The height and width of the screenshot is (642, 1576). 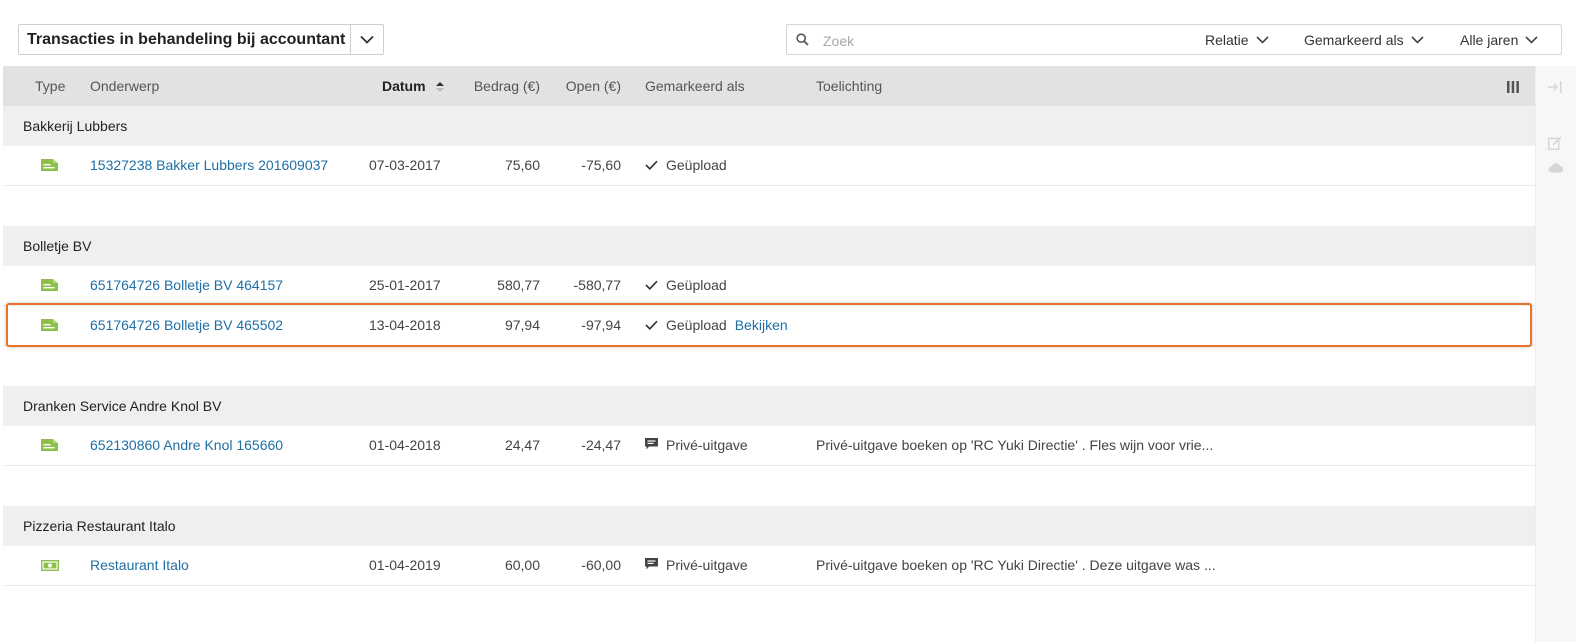 What do you see at coordinates (75, 126) in the screenshot?
I see `group-name: Bakkerij Lubbers` at bounding box center [75, 126].